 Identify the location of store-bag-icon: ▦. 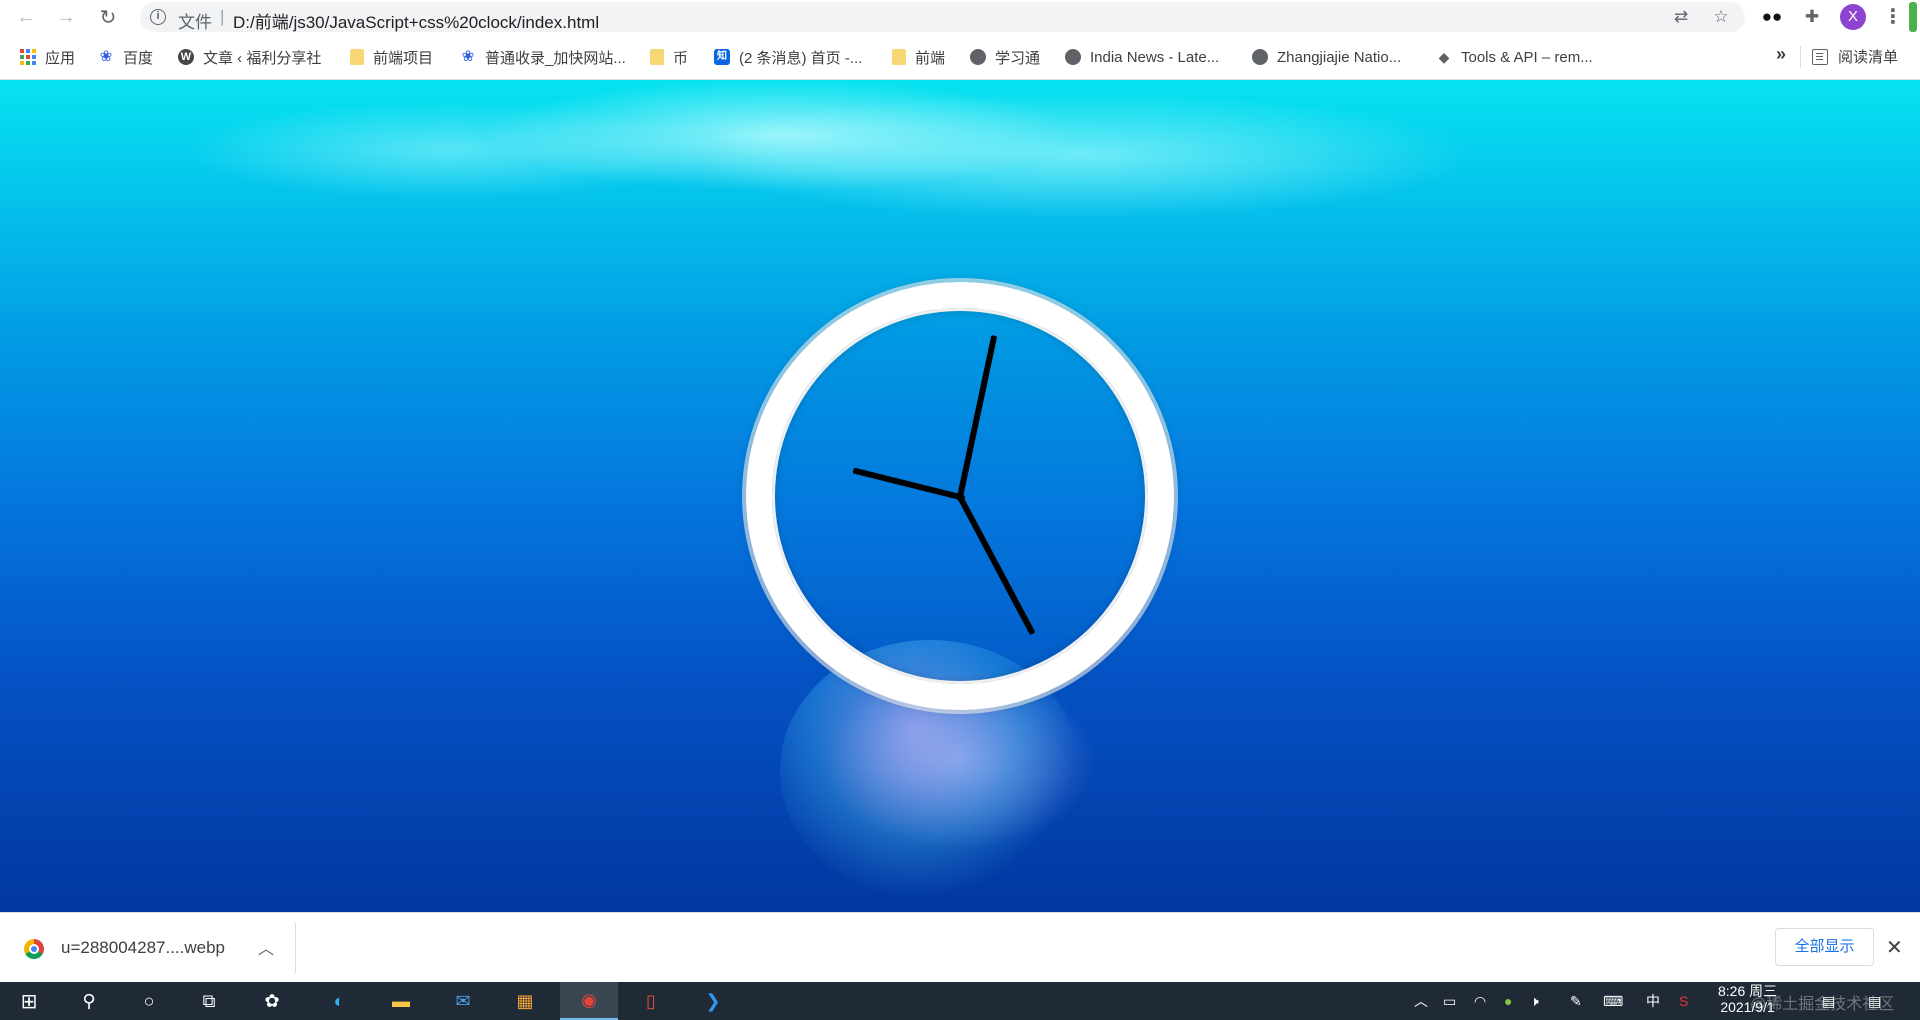
(525, 1000).